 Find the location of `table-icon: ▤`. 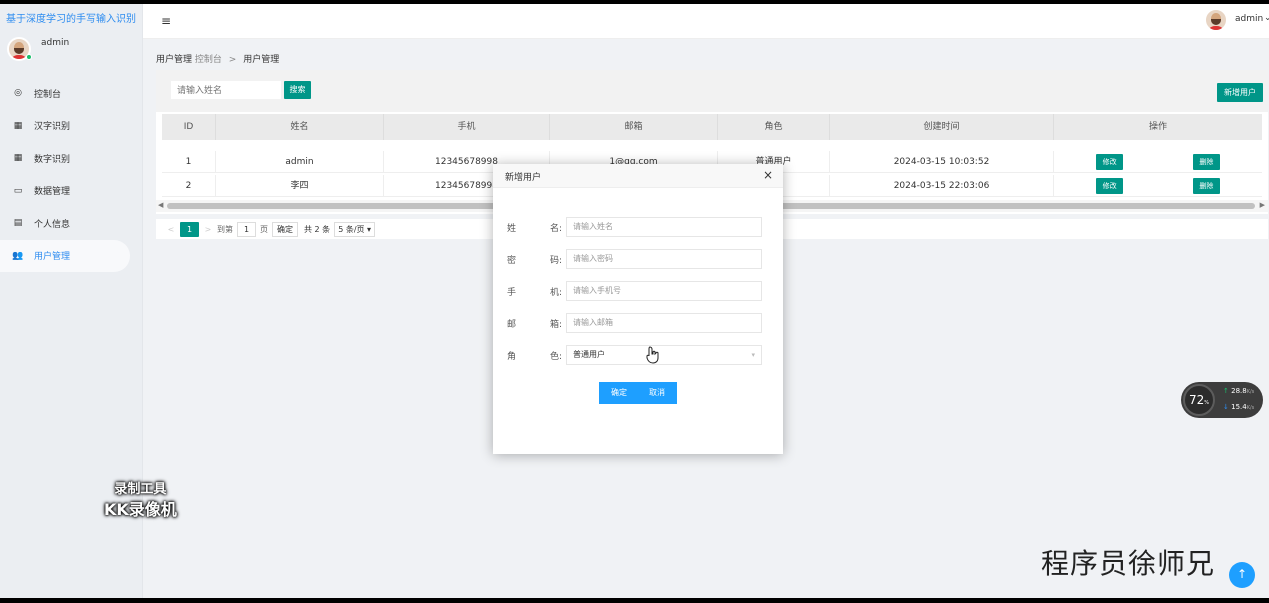

table-icon: ▤ is located at coordinates (18, 223).